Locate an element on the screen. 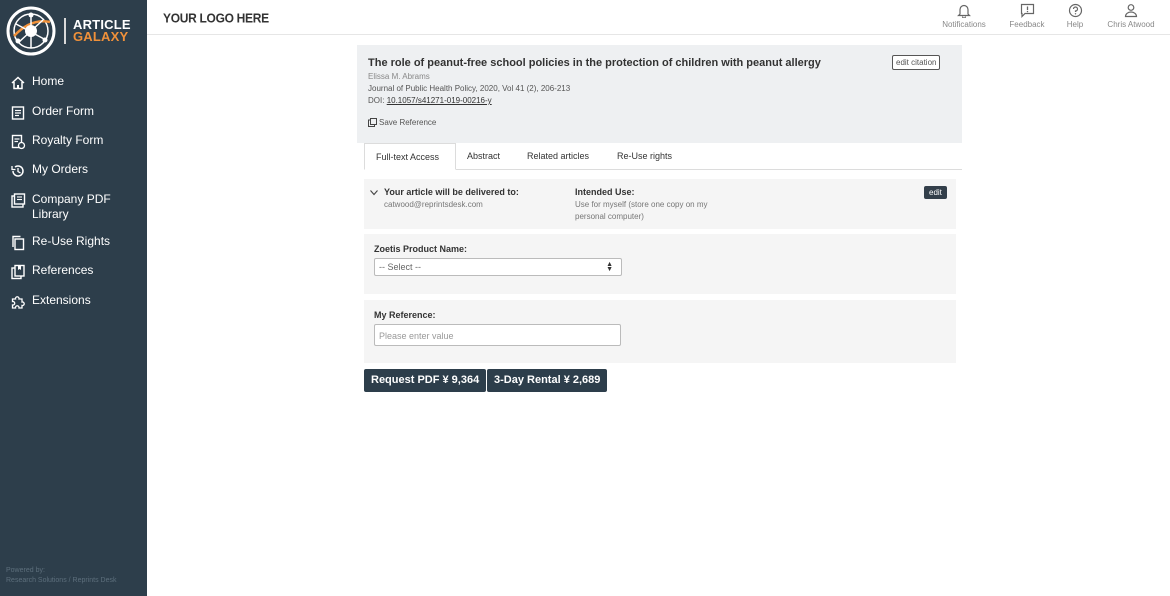 The height and width of the screenshot is (596, 1170). feedback-button: Feedback is located at coordinates (1027, 16).